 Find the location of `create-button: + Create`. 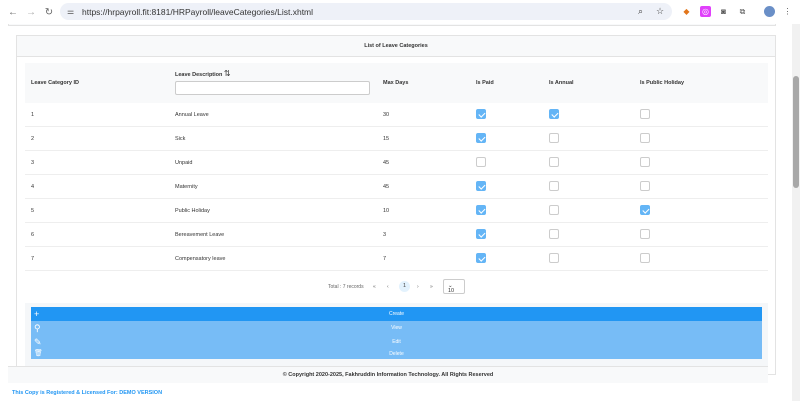

create-button: + Create is located at coordinates (396, 314).